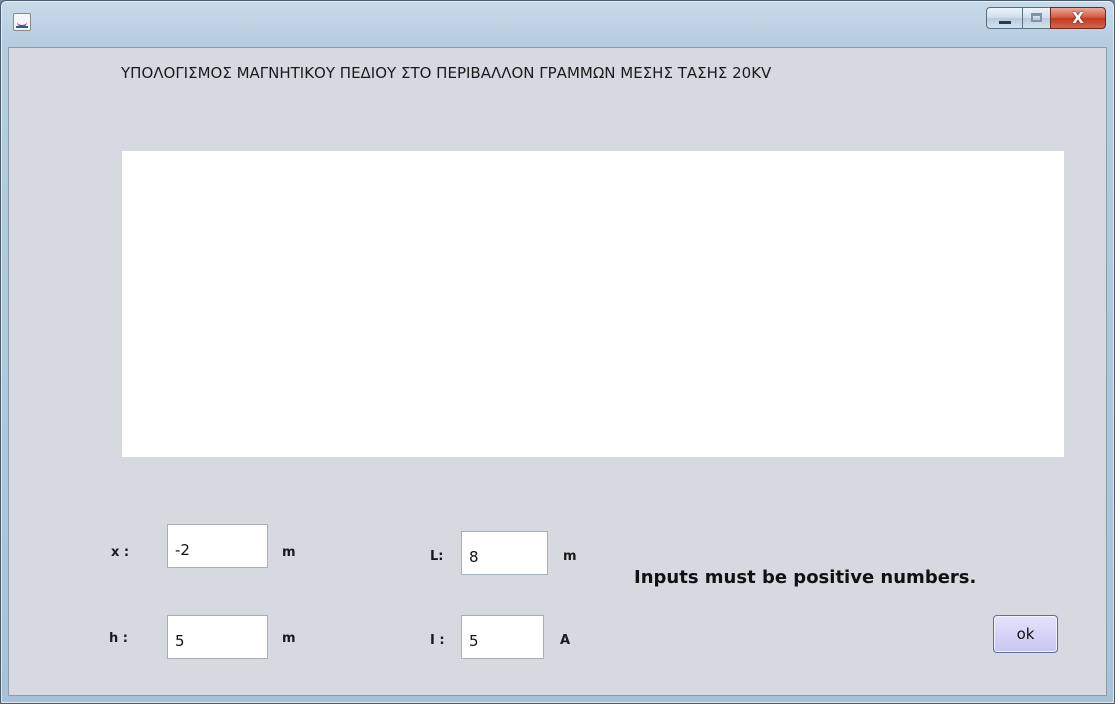 The image size is (1115, 704). I want to click on minimize-icon, so click(1005, 22).